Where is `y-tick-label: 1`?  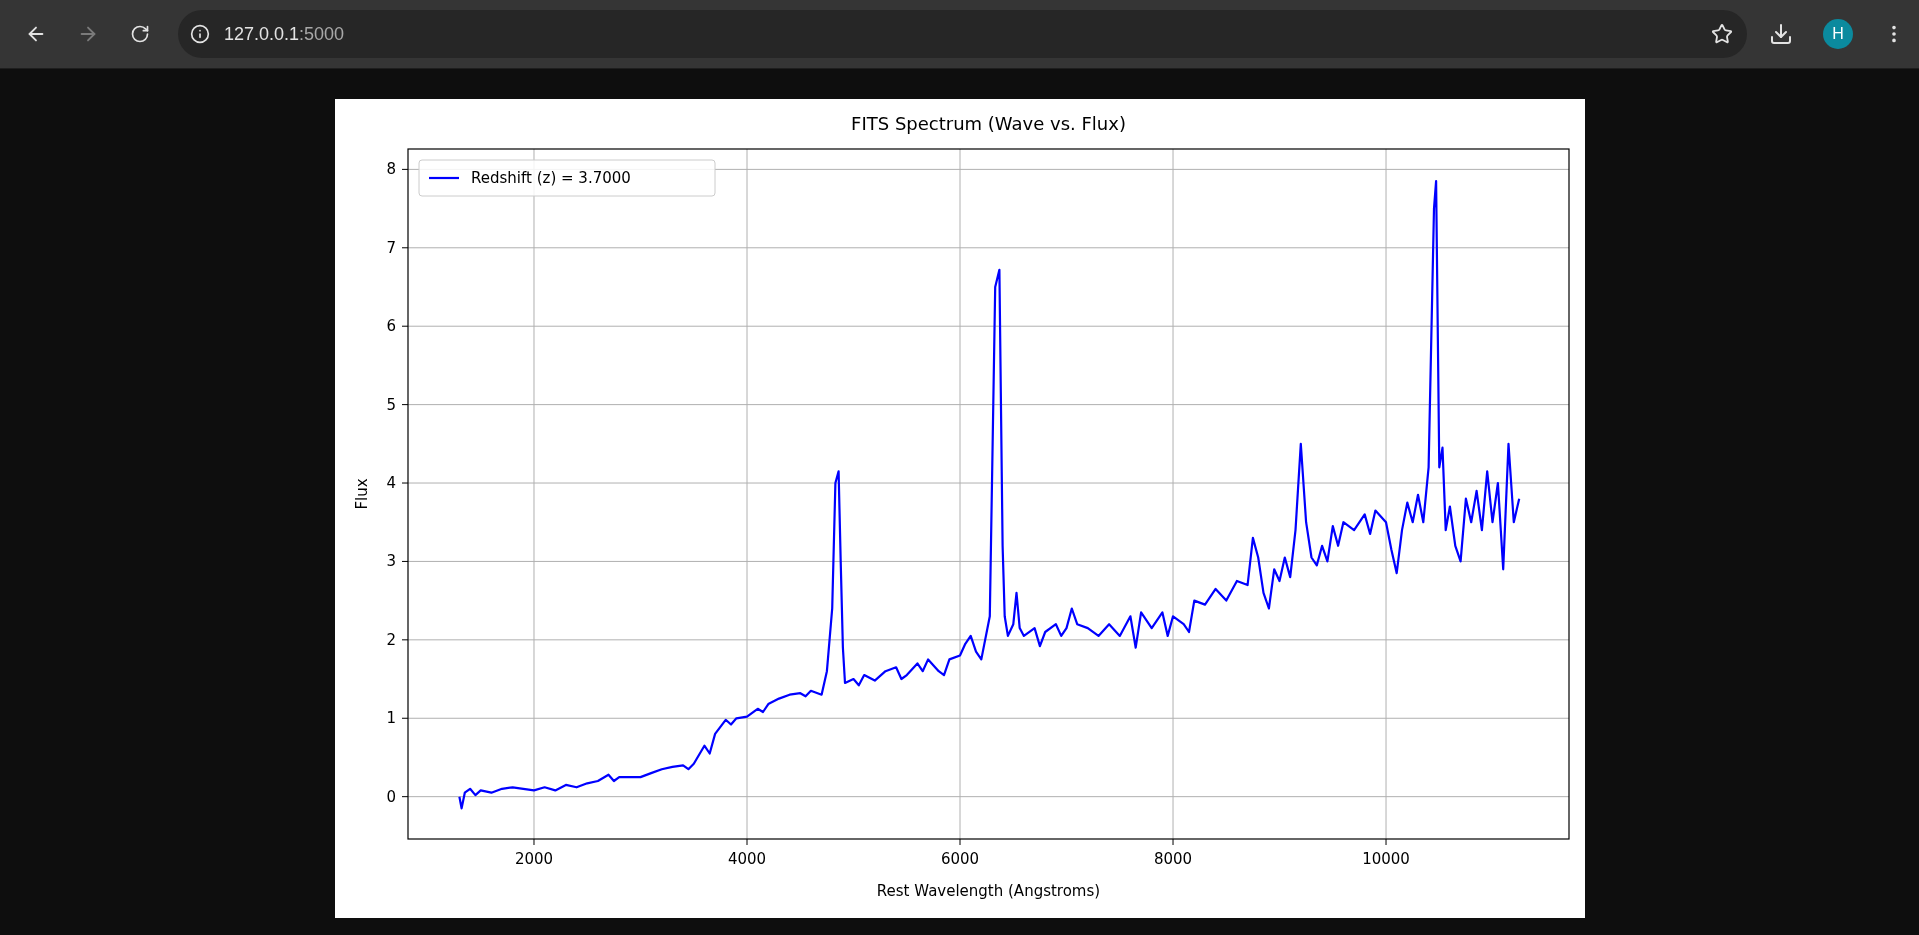
y-tick-label: 1 is located at coordinates (390, 718).